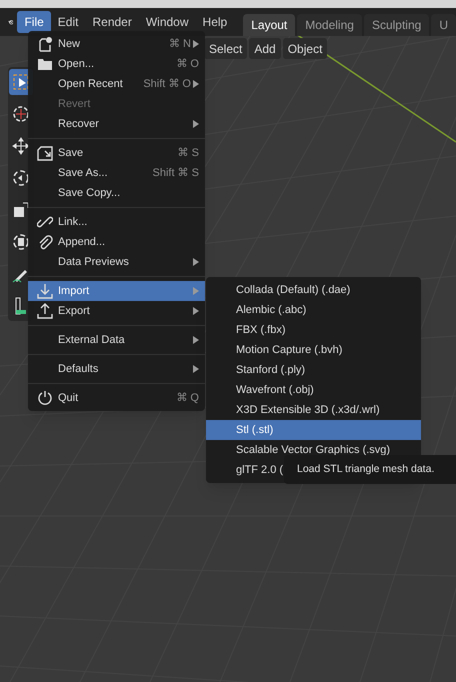 This screenshot has width=456, height=682. What do you see at coordinates (313, 290) in the screenshot?
I see `menu-entry: Collada (Default) (.dae)` at bounding box center [313, 290].